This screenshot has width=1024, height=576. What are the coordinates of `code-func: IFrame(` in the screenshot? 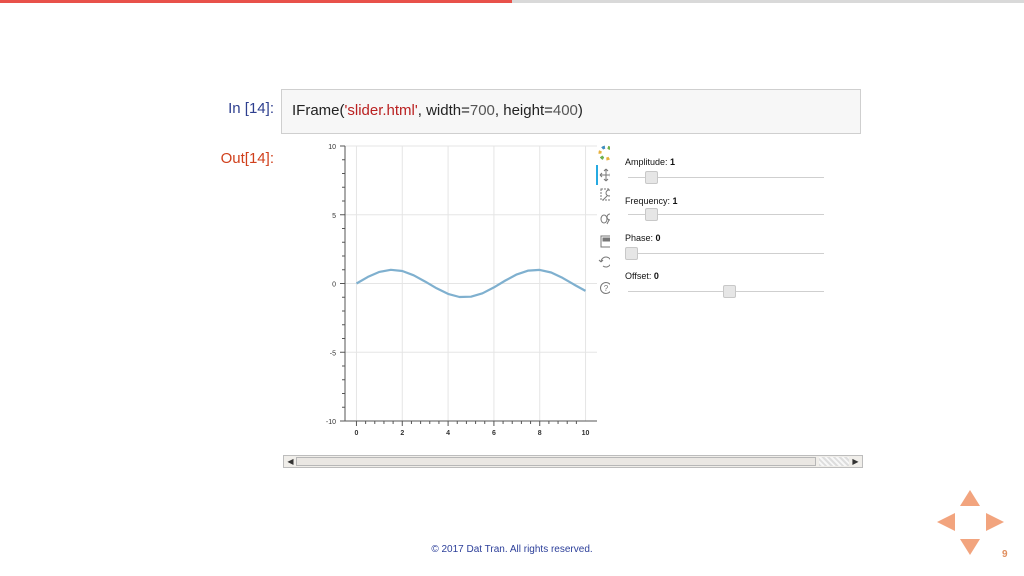 It's located at (318, 110).